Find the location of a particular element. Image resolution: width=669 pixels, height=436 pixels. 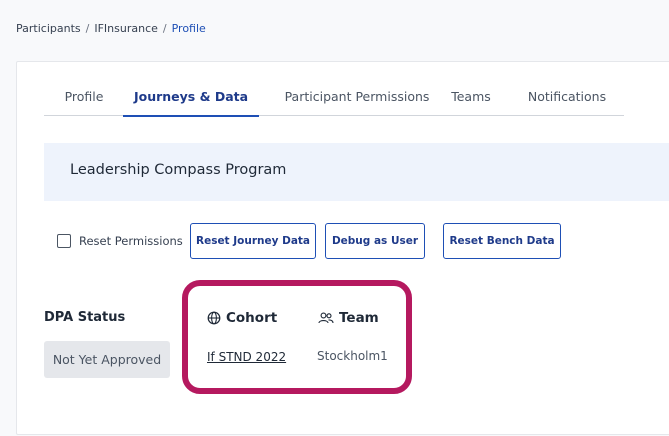

breadcrumb-profile: Profile is located at coordinates (189, 28).